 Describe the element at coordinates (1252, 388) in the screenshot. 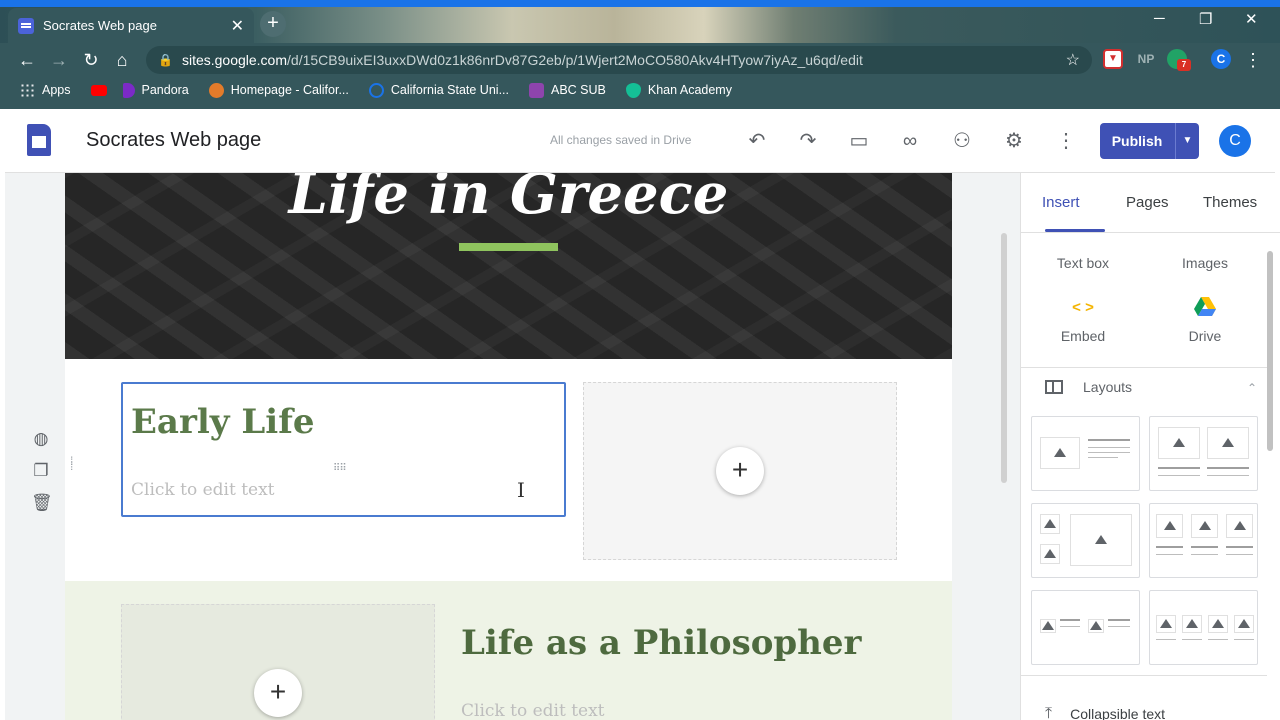

I see `collapse-chevron-icon: ⌃` at that location.